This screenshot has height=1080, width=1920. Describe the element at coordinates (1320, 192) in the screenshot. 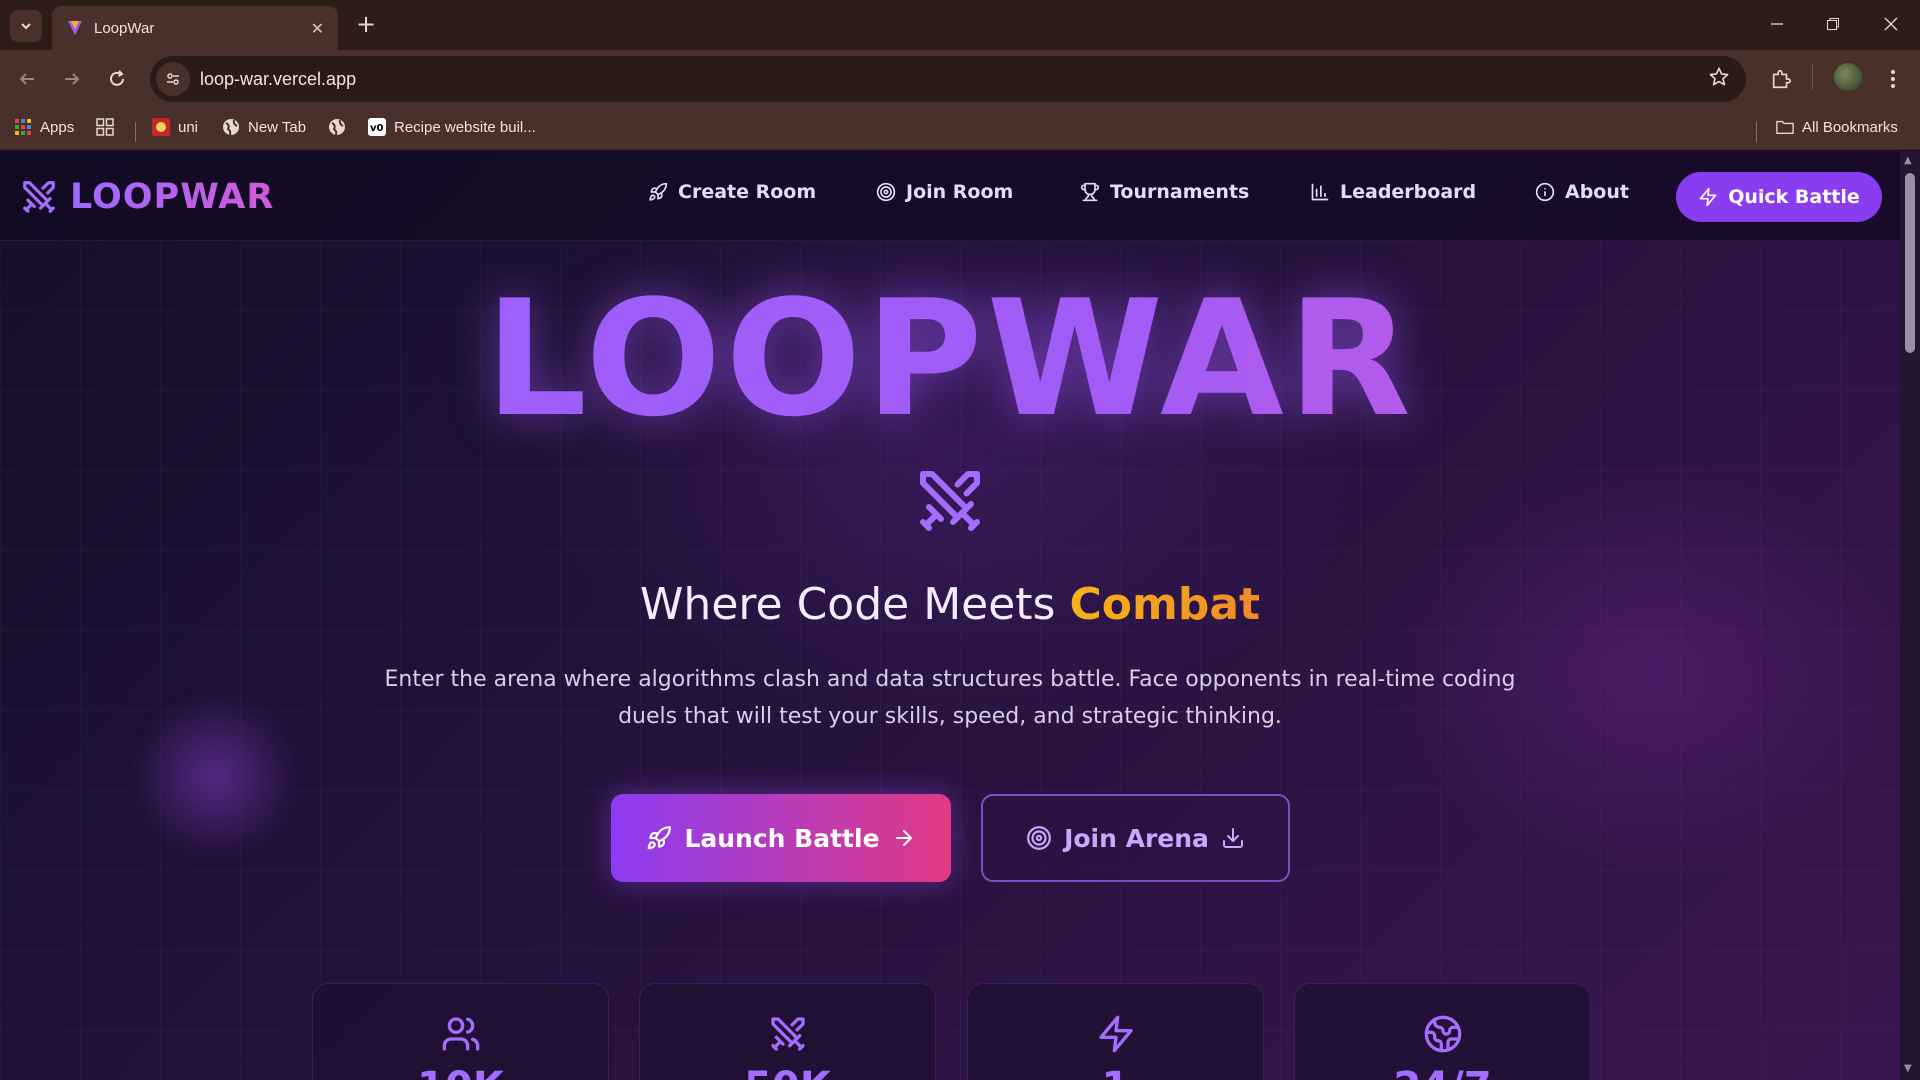

I see `bar-chart-icon` at that location.